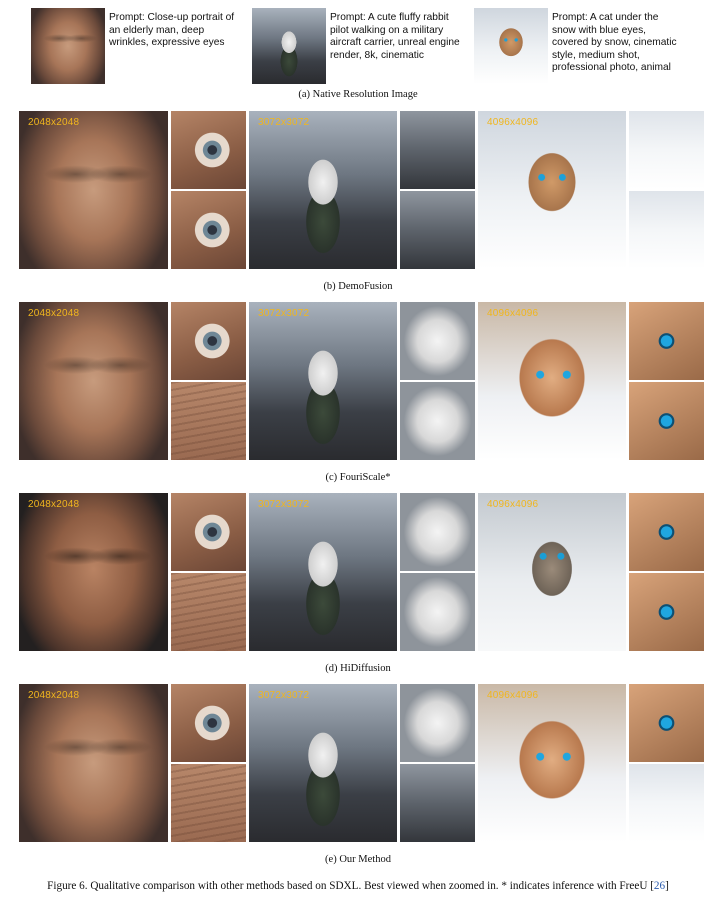  What do you see at coordinates (659, 886) in the screenshot?
I see `citation-link: 26` at bounding box center [659, 886].